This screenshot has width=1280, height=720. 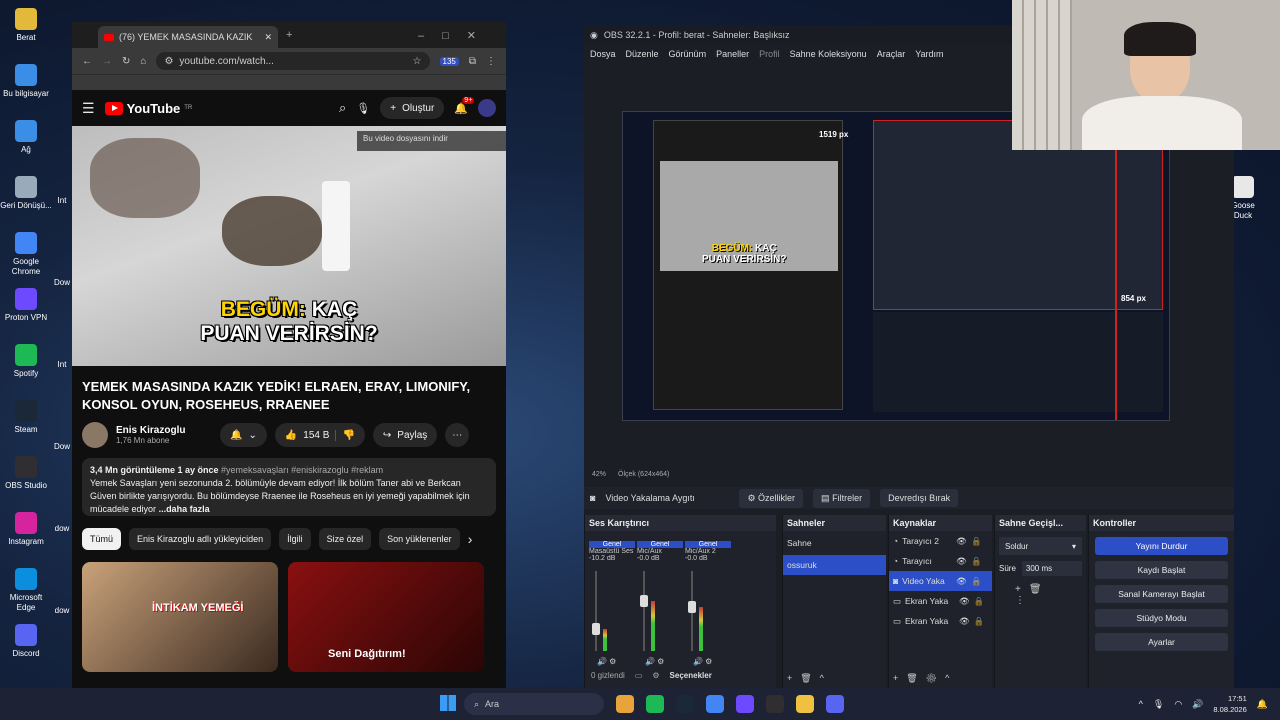 What do you see at coordinates (771, 498) in the screenshot?
I see `properties-button: ⚙ Özellikler` at bounding box center [771, 498].